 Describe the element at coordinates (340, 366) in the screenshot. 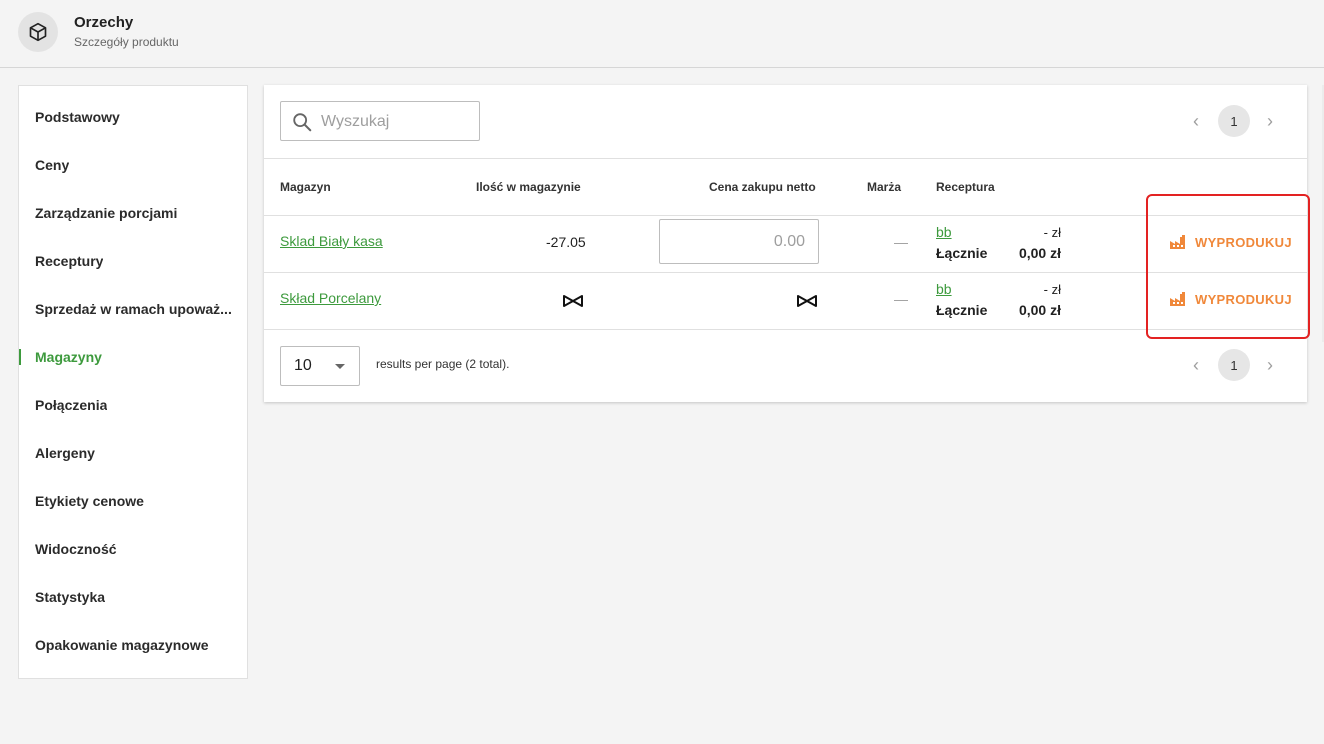

I see `caret-down-icon` at that location.